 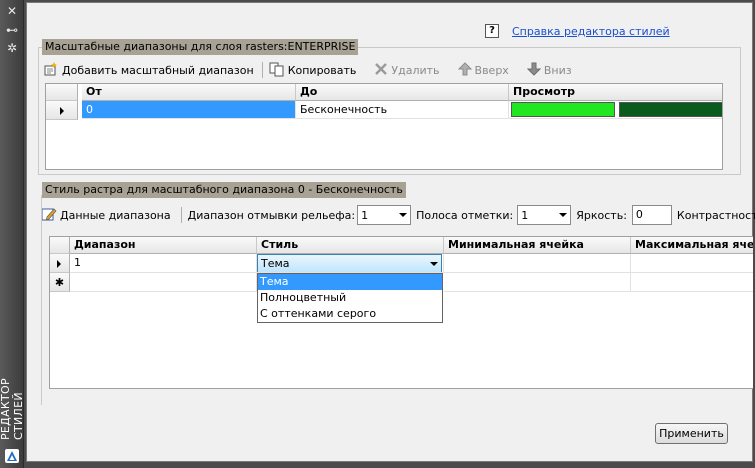 I want to click on range-data-button: Данные диапазона, so click(x=106, y=215).